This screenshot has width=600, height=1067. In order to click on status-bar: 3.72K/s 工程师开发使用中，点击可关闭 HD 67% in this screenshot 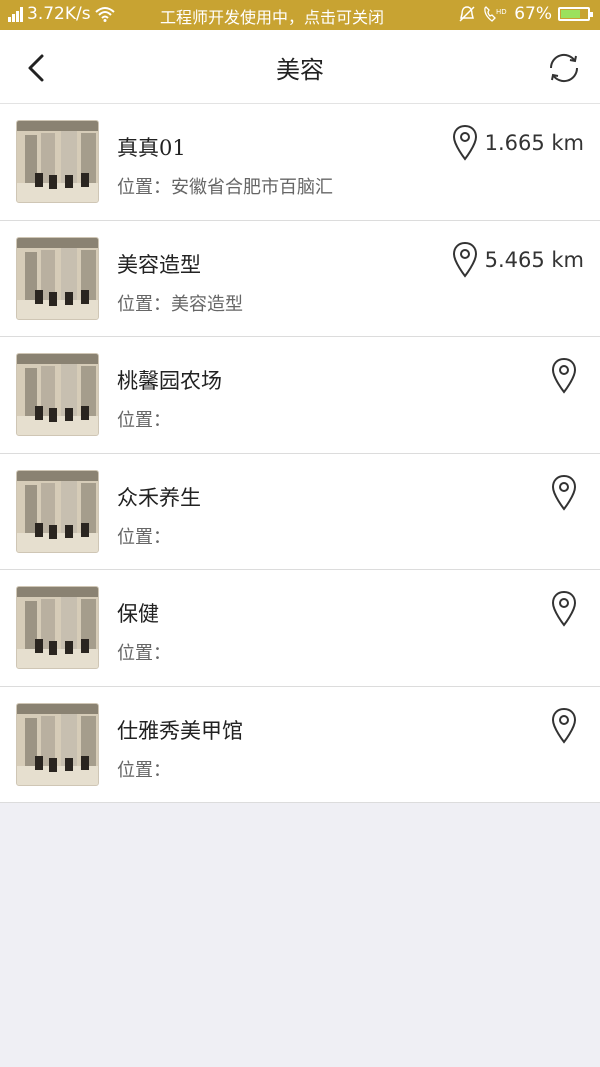, I will do `click(300, 15)`.